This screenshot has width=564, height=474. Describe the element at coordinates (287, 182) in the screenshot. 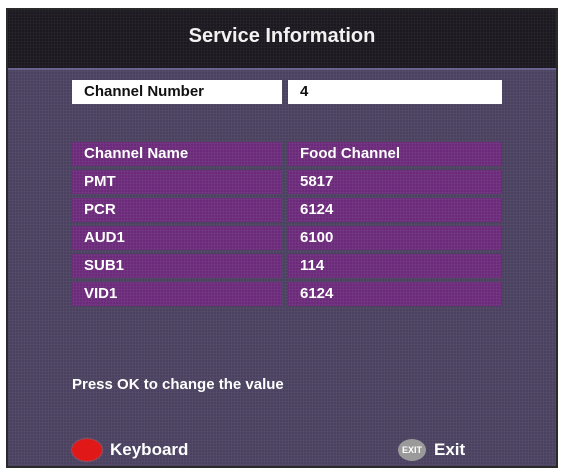

I see `table-row: PMT 5817` at that location.